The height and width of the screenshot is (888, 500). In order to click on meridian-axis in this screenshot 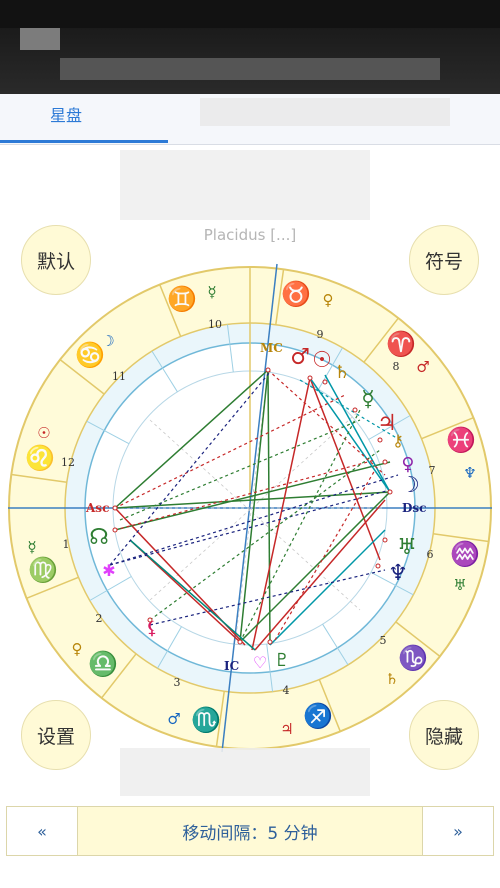, I will do `click(249, 508)`.